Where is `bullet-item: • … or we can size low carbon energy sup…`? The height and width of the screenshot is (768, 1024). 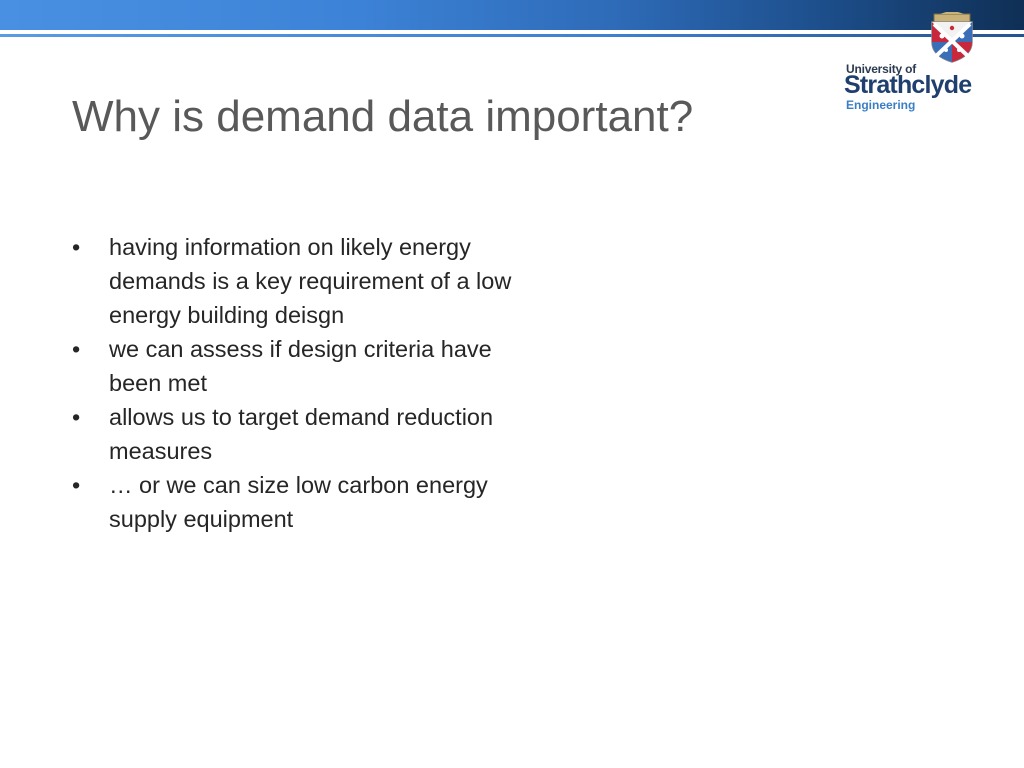 bullet-item: • … or we can size low carbon energy sup… is located at coordinates (302, 502).